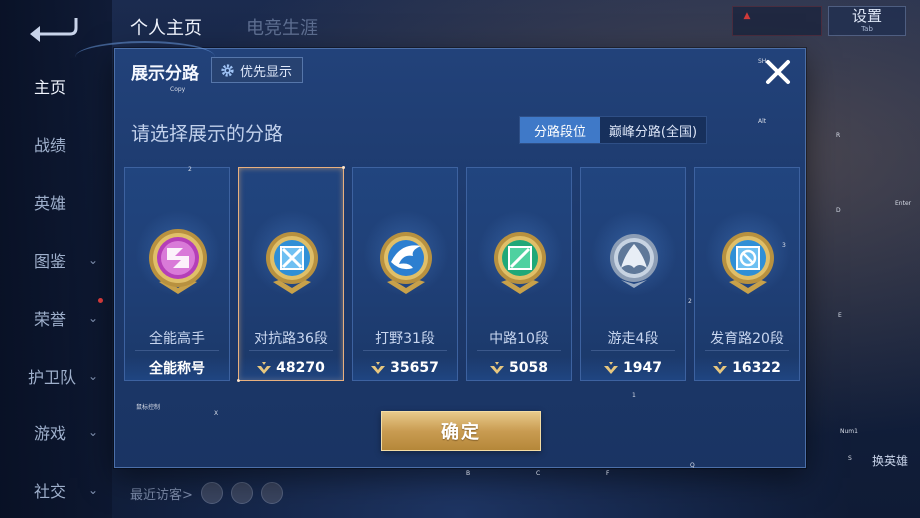 This screenshot has width=920, height=518. I want to click on sidebar-item-games: 游戏 ⌄, so click(56, 432).